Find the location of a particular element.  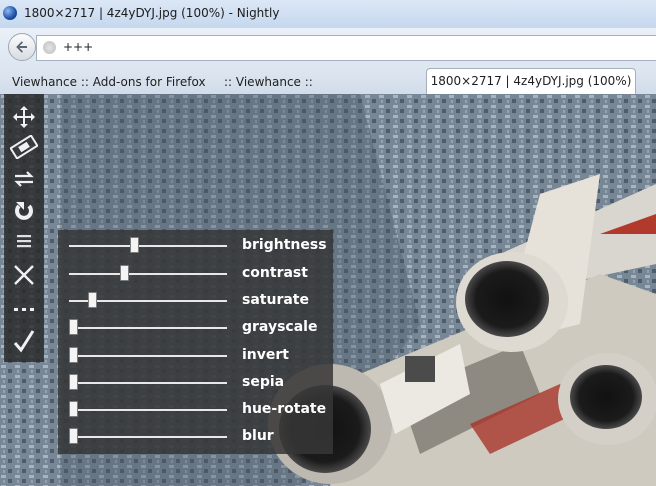

title-bar: 1800×2717 | 4z4yDYJ.jpg (100%) - Nightly is located at coordinates (328, 14).